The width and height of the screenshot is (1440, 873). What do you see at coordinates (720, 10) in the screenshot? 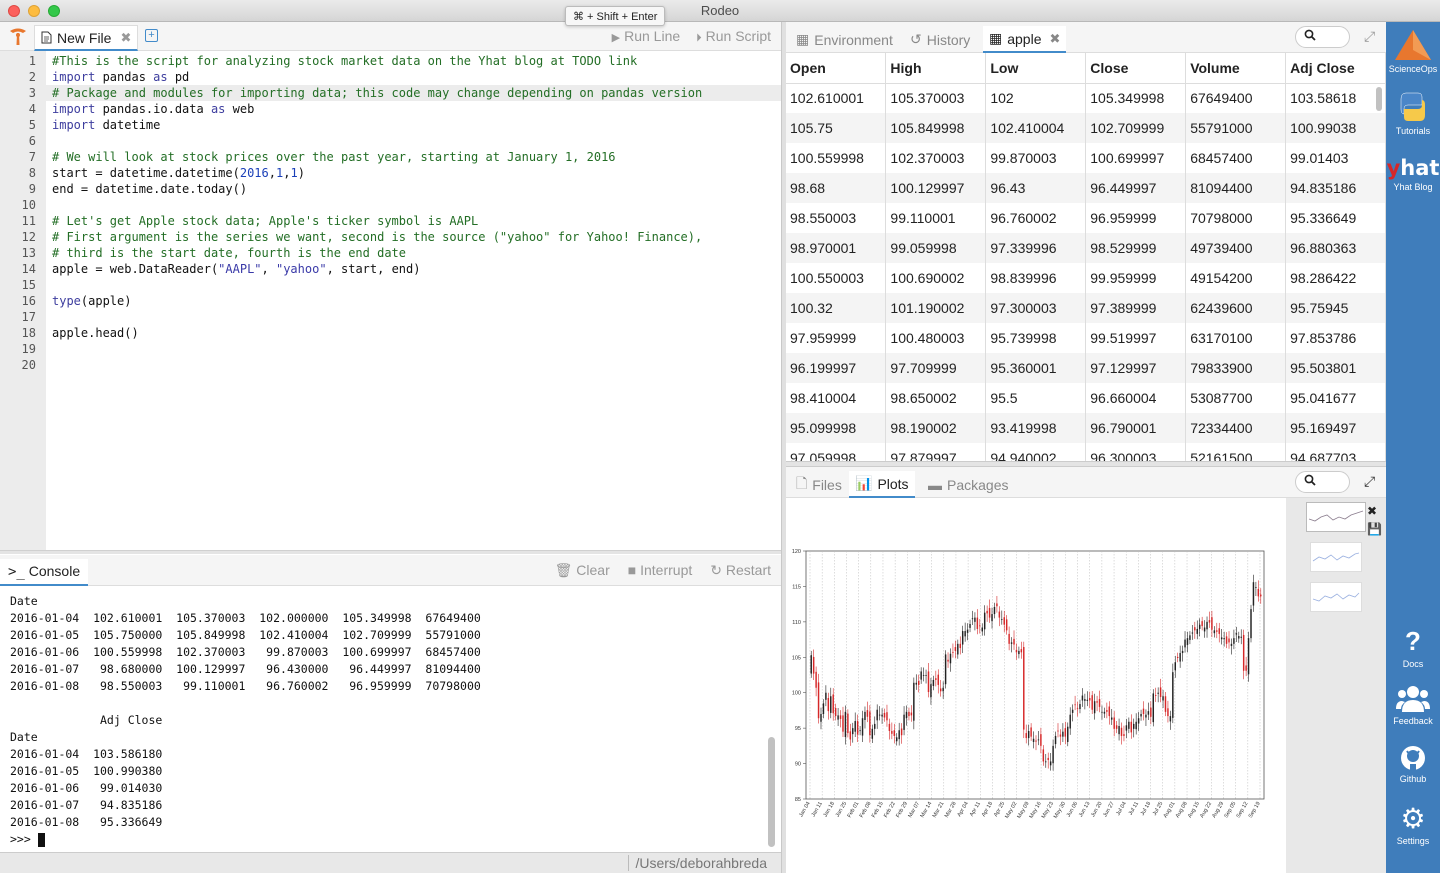
I see `window-title: Rodeo` at bounding box center [720, 10].